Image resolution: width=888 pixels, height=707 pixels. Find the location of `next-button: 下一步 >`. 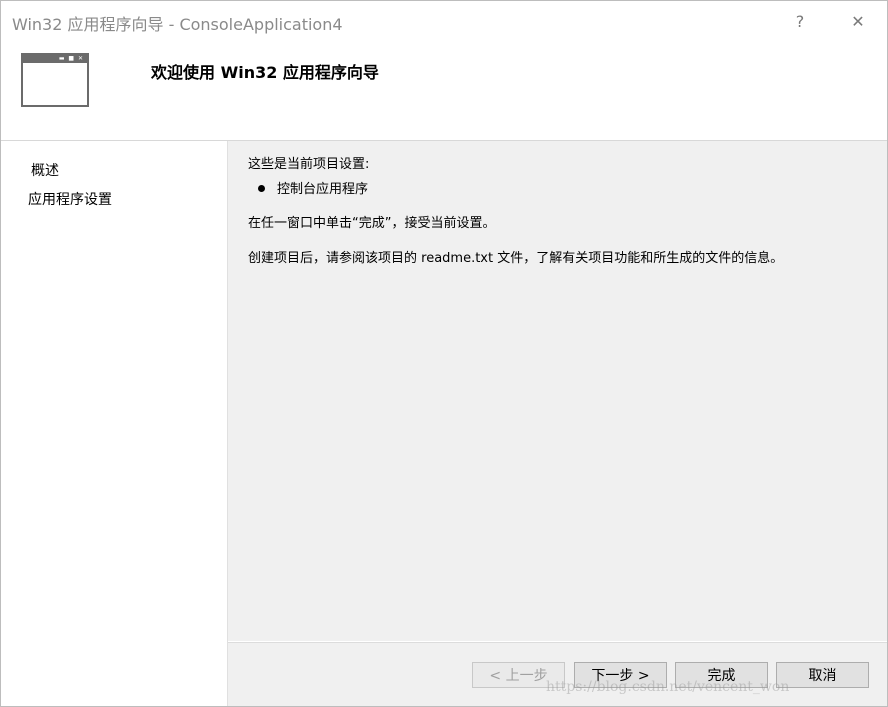

next-button: 下一步 > is located at coordinates (620, 675).